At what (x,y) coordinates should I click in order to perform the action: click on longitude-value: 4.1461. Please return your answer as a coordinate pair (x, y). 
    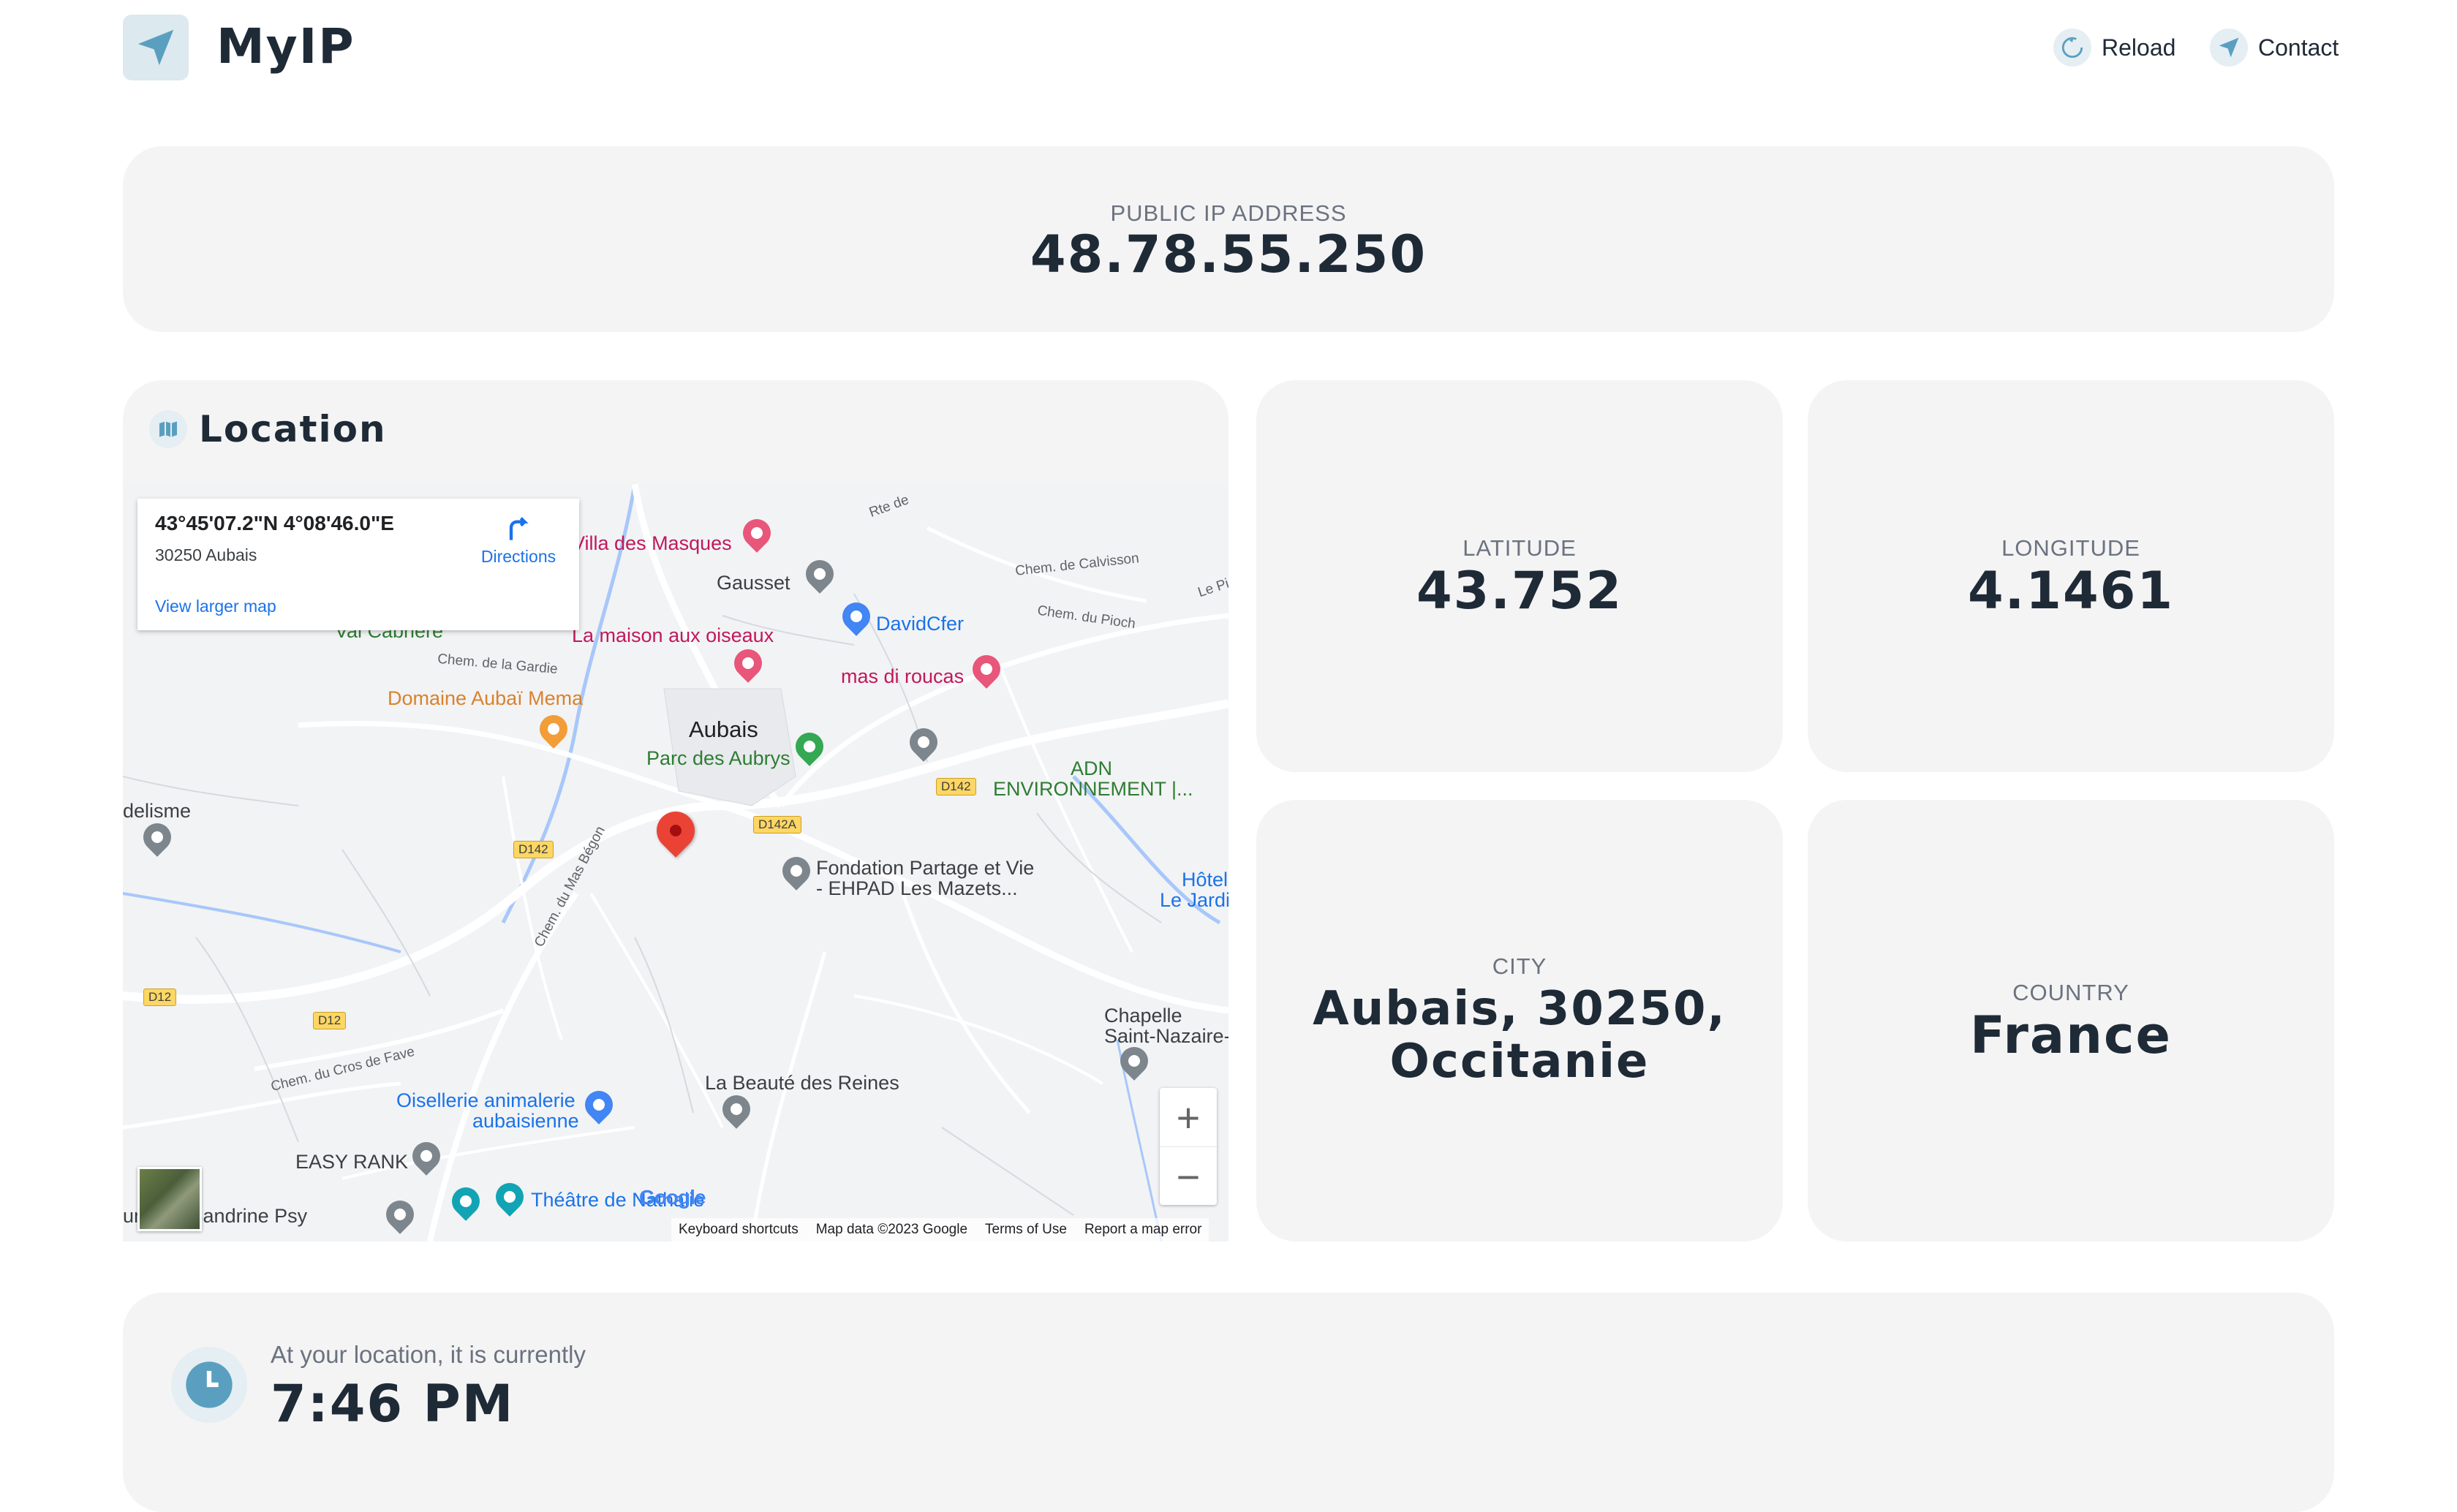
    Looking at the image, I should click on (2071, 591).